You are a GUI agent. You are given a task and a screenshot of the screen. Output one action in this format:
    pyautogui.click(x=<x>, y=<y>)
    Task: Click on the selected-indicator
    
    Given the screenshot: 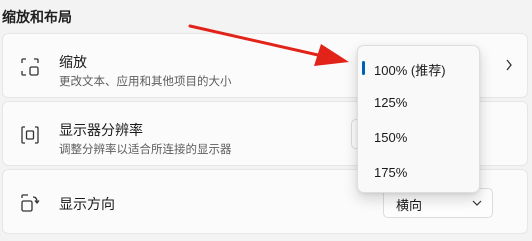 What is the action you would take?
    pyautogui.click(x=363, y=68)
    